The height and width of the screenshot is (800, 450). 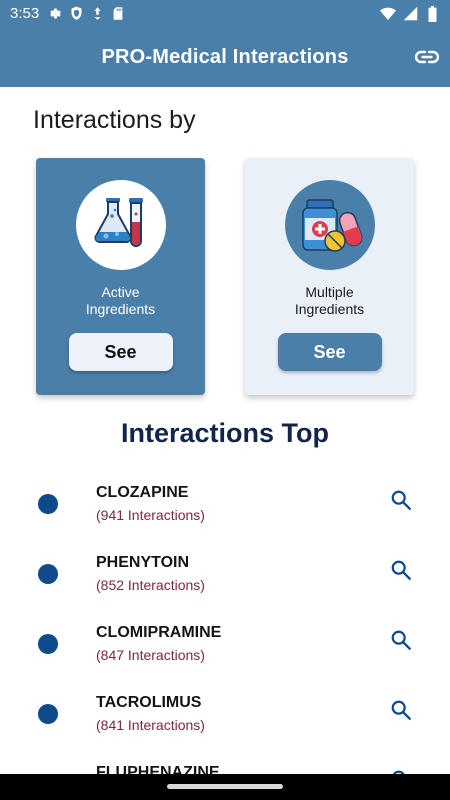 What do you see at coordinates (225, 514) in the screenshot?
I see `list-item: CLOZAPINE (941 Interactions)` at bounding box center [225, 514].